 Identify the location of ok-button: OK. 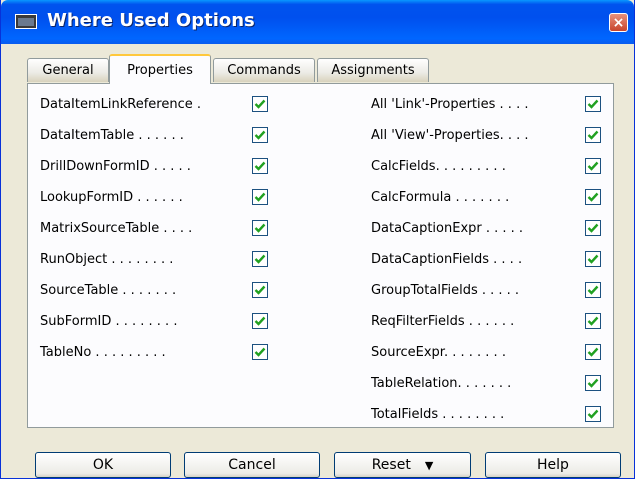
(103, 465).